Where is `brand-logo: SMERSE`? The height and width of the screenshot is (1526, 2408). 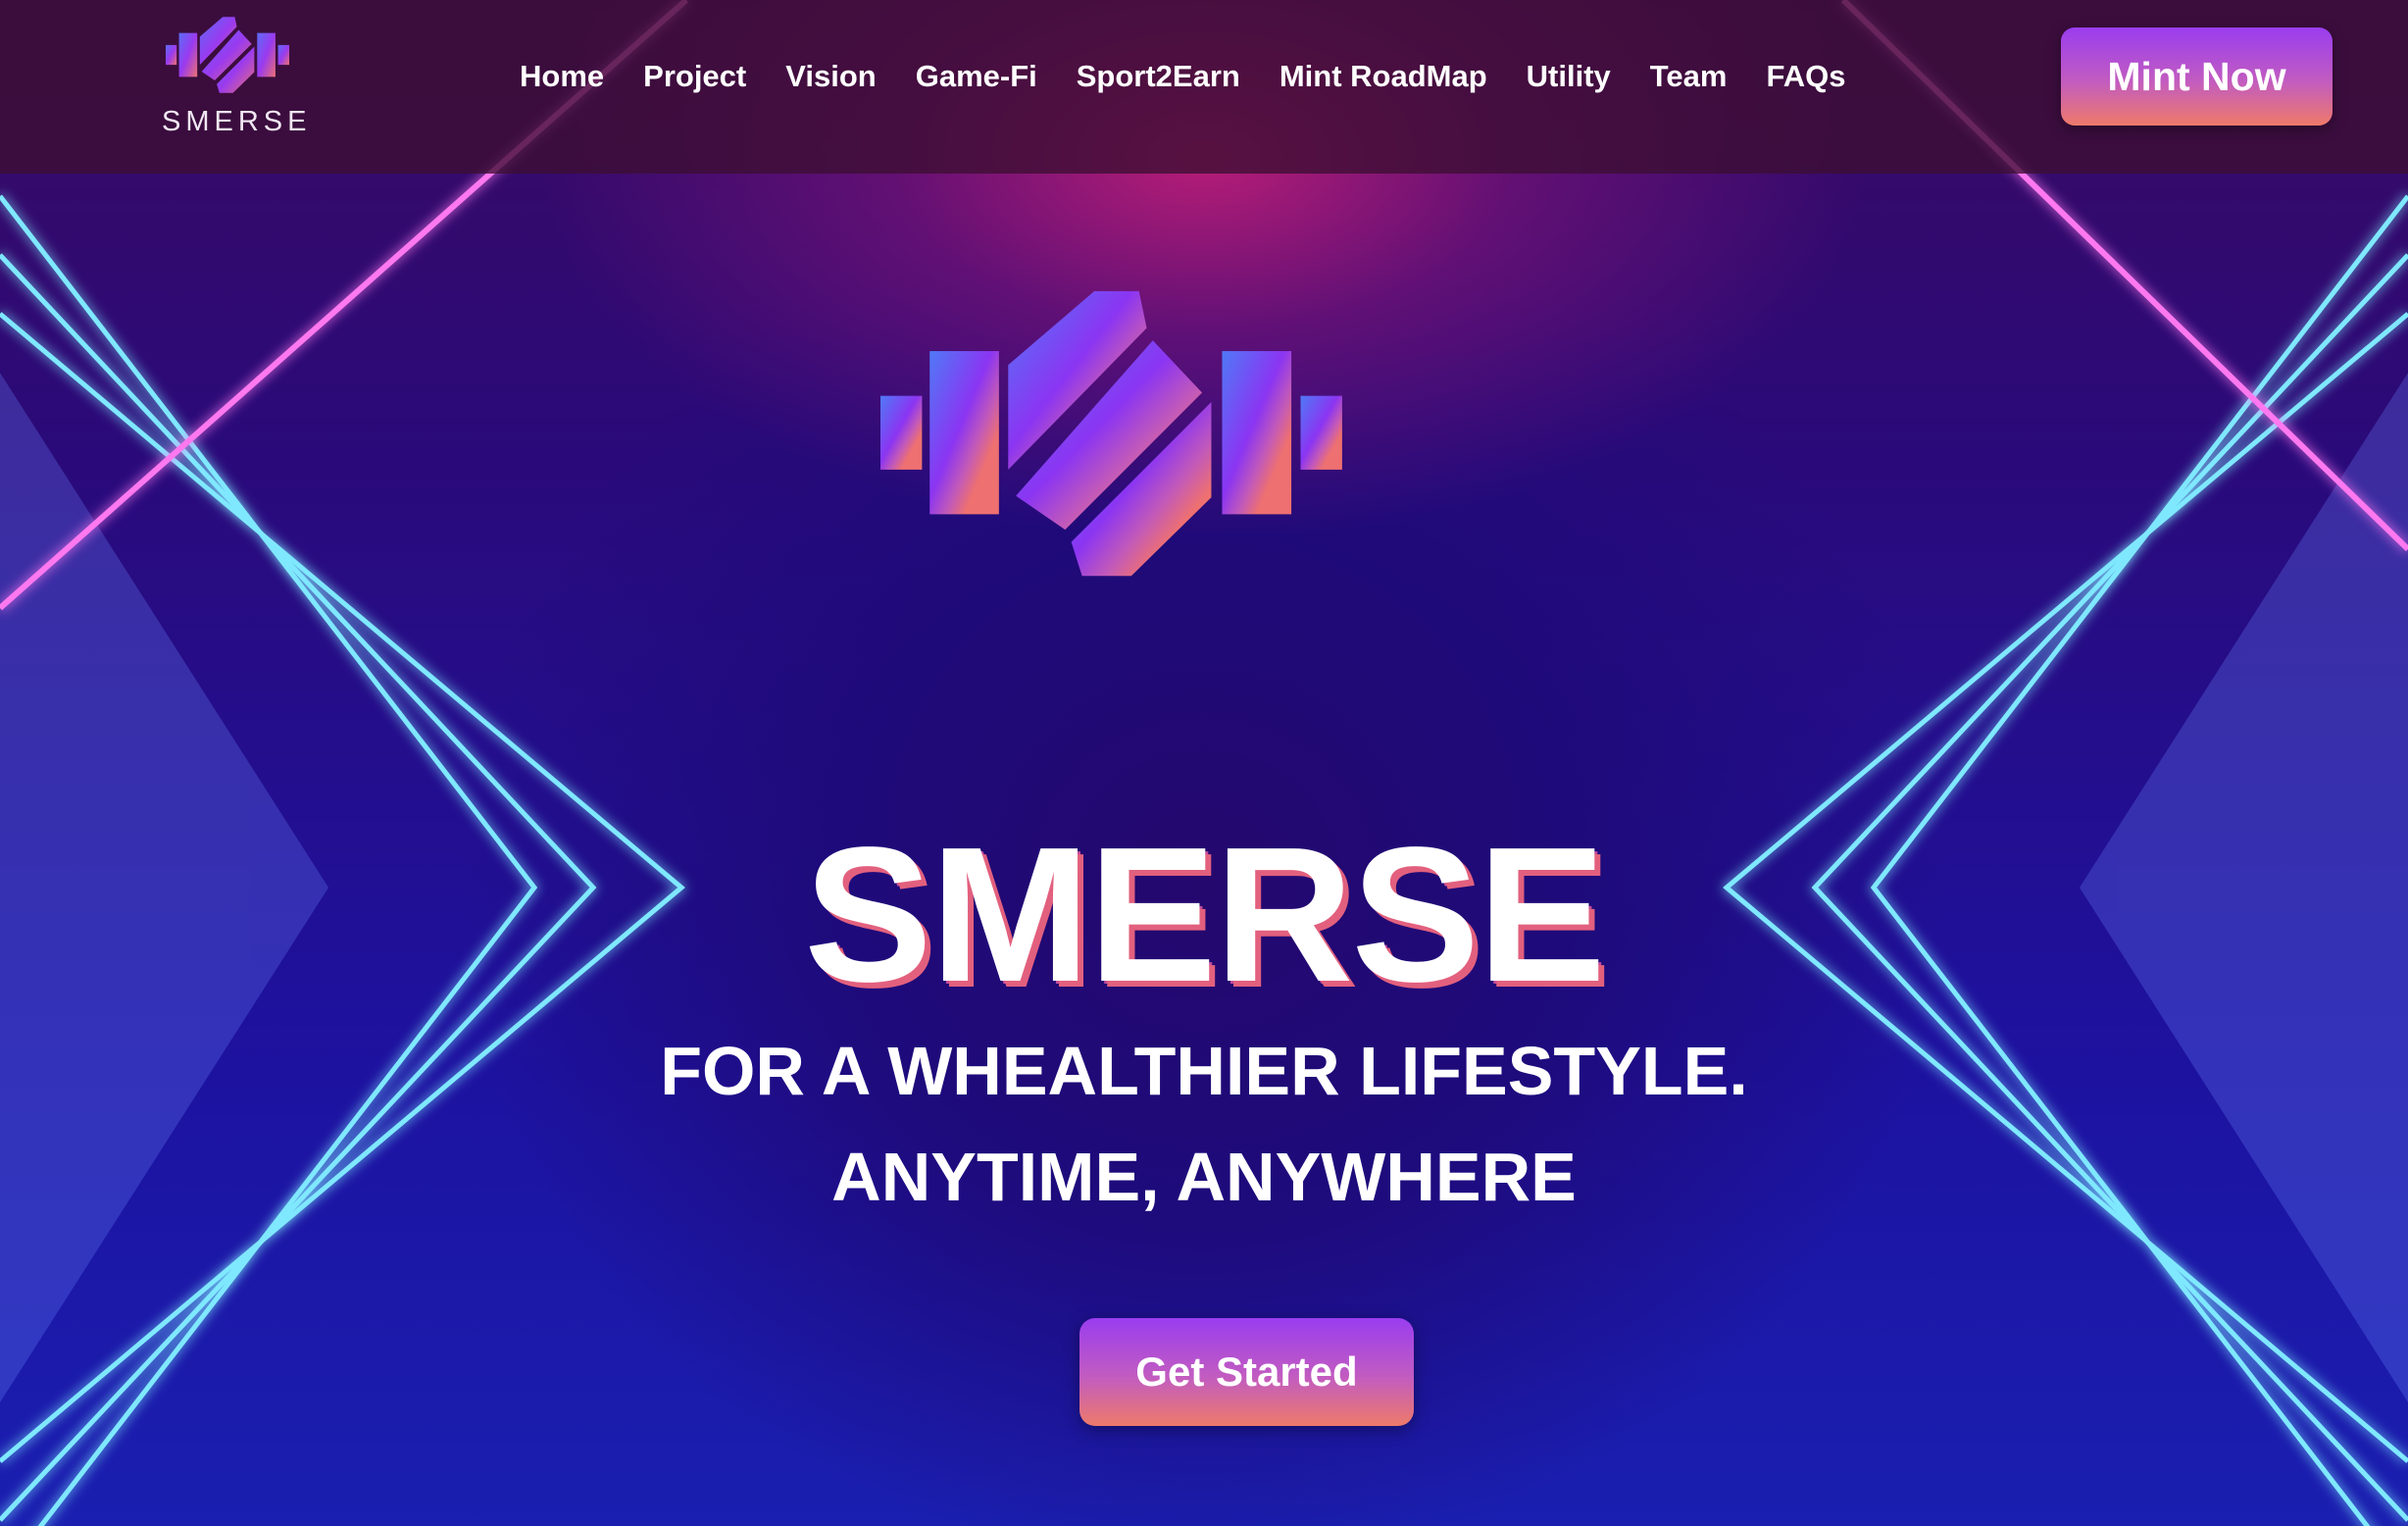
brand-logo: SMERSE is located at coordinates (237, 79).